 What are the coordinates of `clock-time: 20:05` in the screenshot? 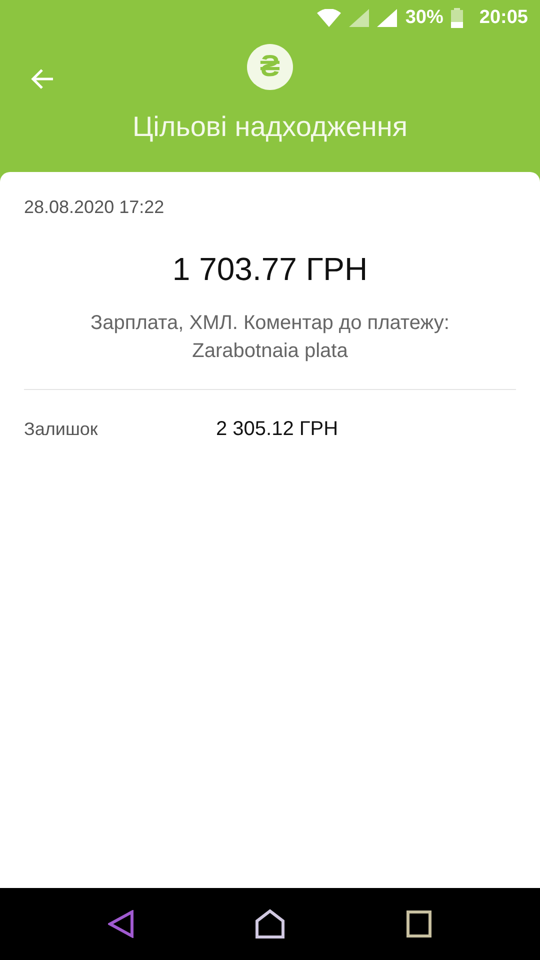 It's located at (503, 18).